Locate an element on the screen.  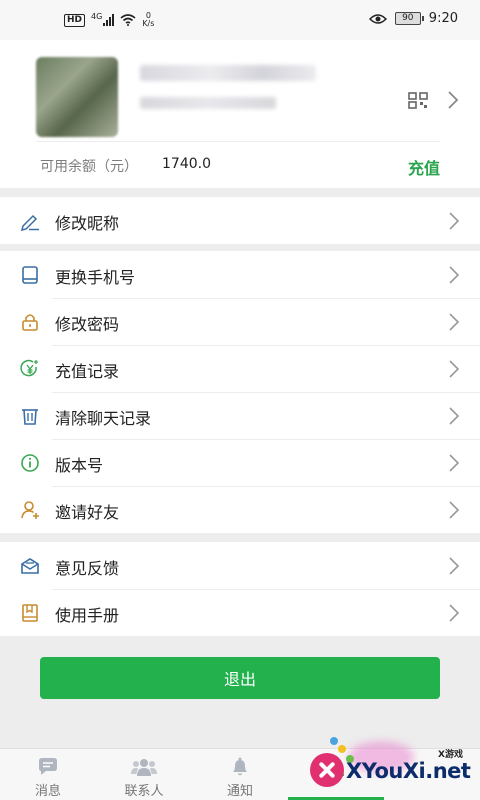
tab-label: 消息 is located at coordinates (47, 791).